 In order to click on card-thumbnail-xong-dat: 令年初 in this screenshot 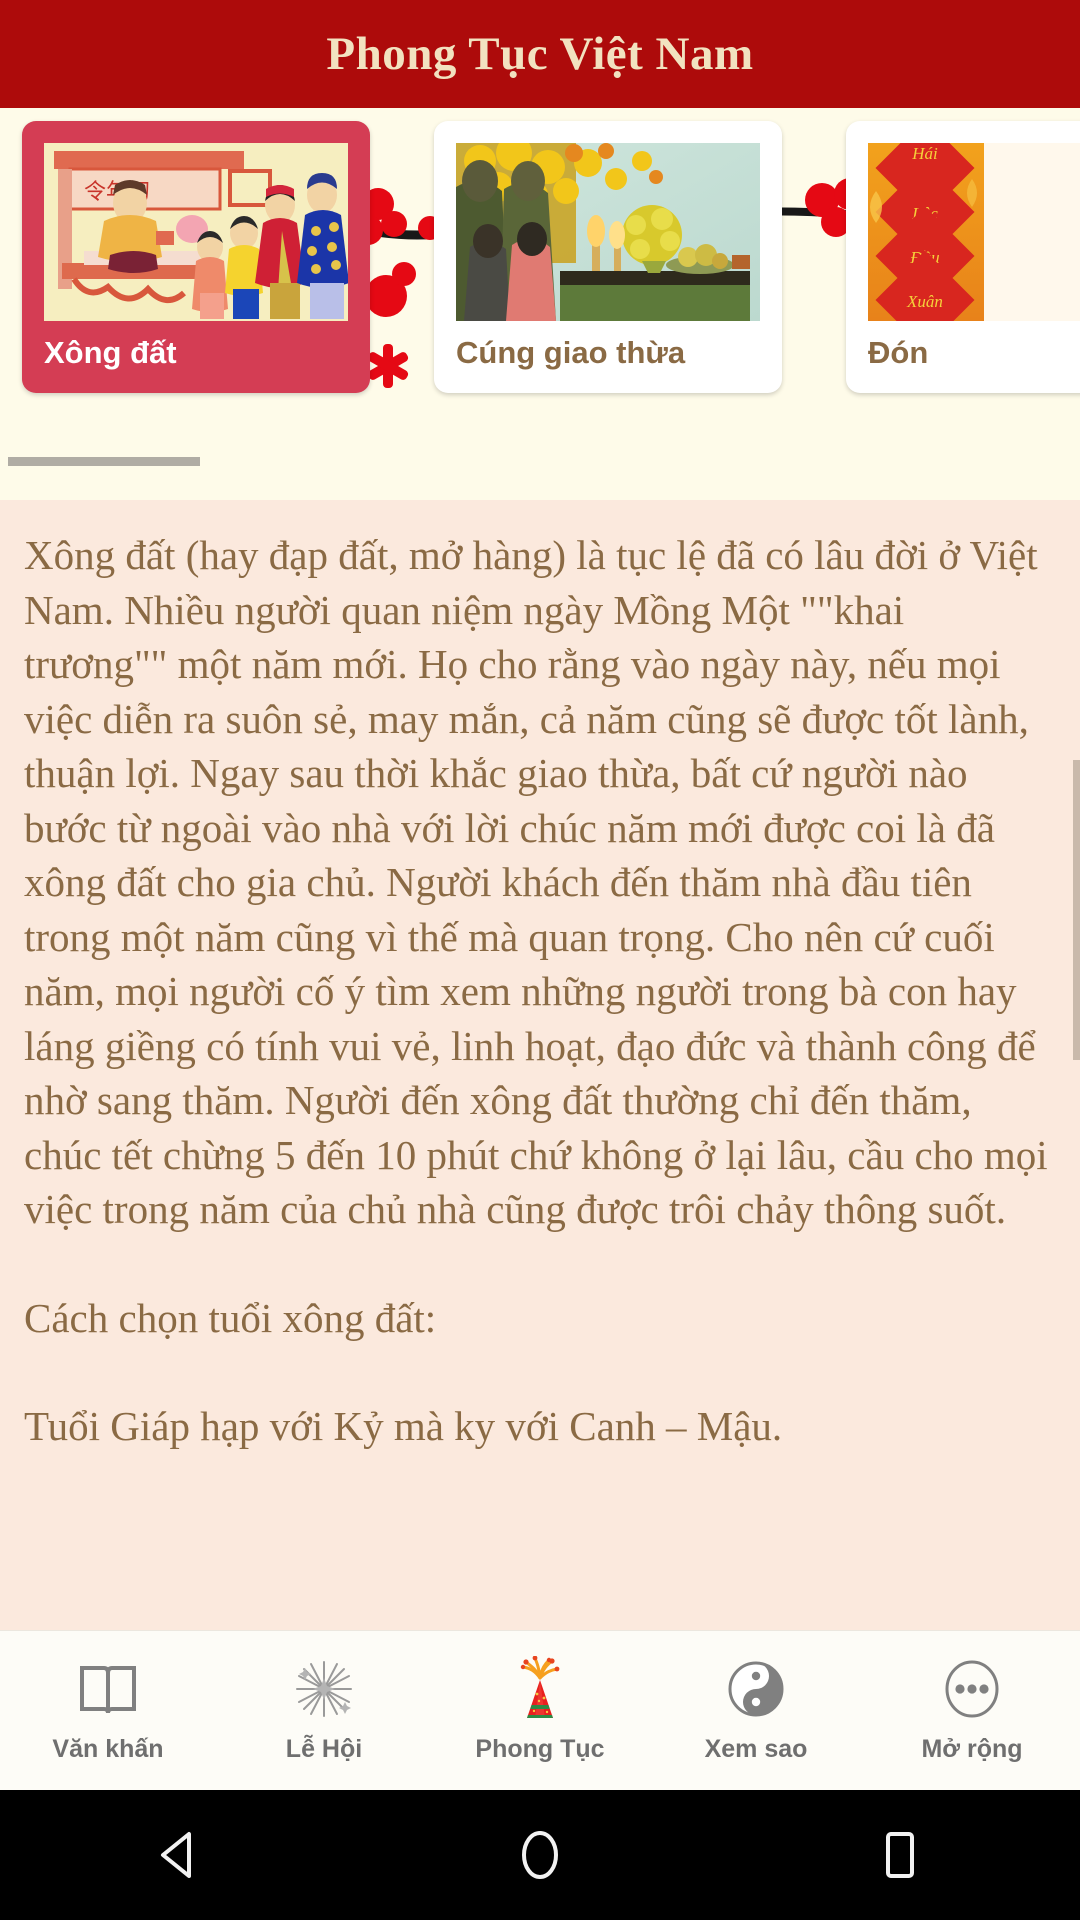, I will do `click(196, 232)`.